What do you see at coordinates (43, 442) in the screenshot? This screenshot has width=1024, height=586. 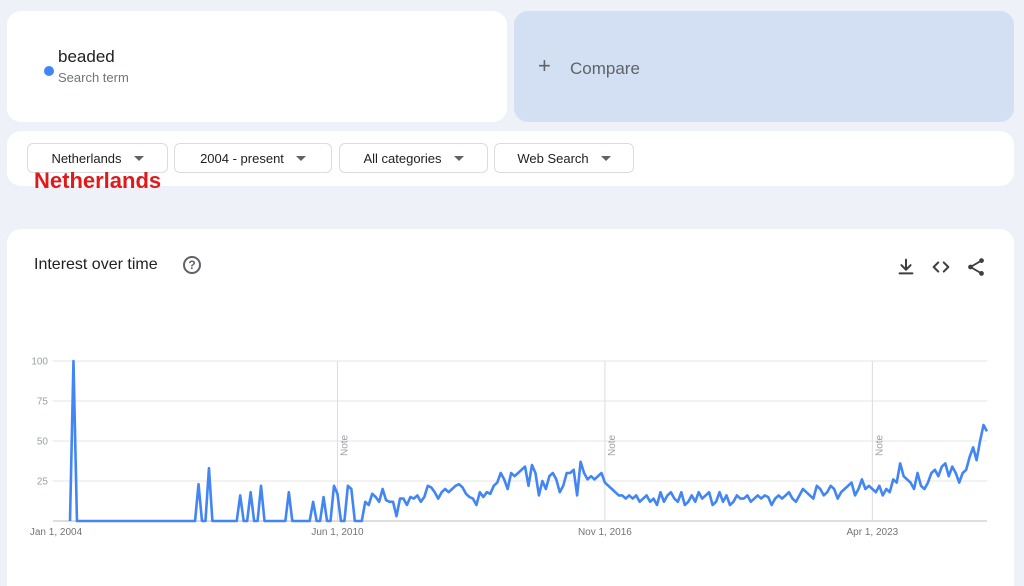 I see `y-tick-label: 50` at bounding box center [43, 442].